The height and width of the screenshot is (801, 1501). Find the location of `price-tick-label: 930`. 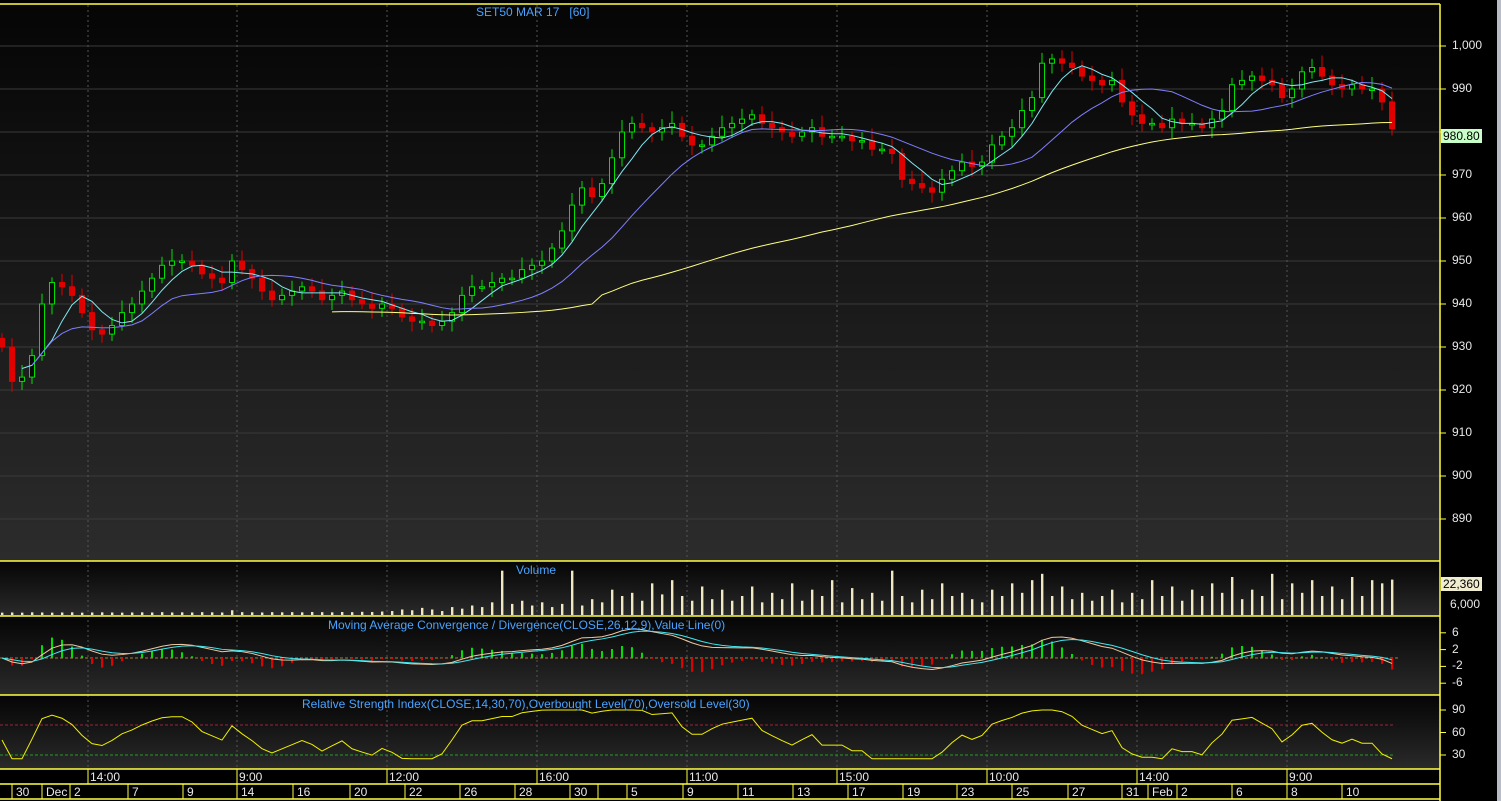

price-tick-label: 930 is located at coordinates (1462, 346).